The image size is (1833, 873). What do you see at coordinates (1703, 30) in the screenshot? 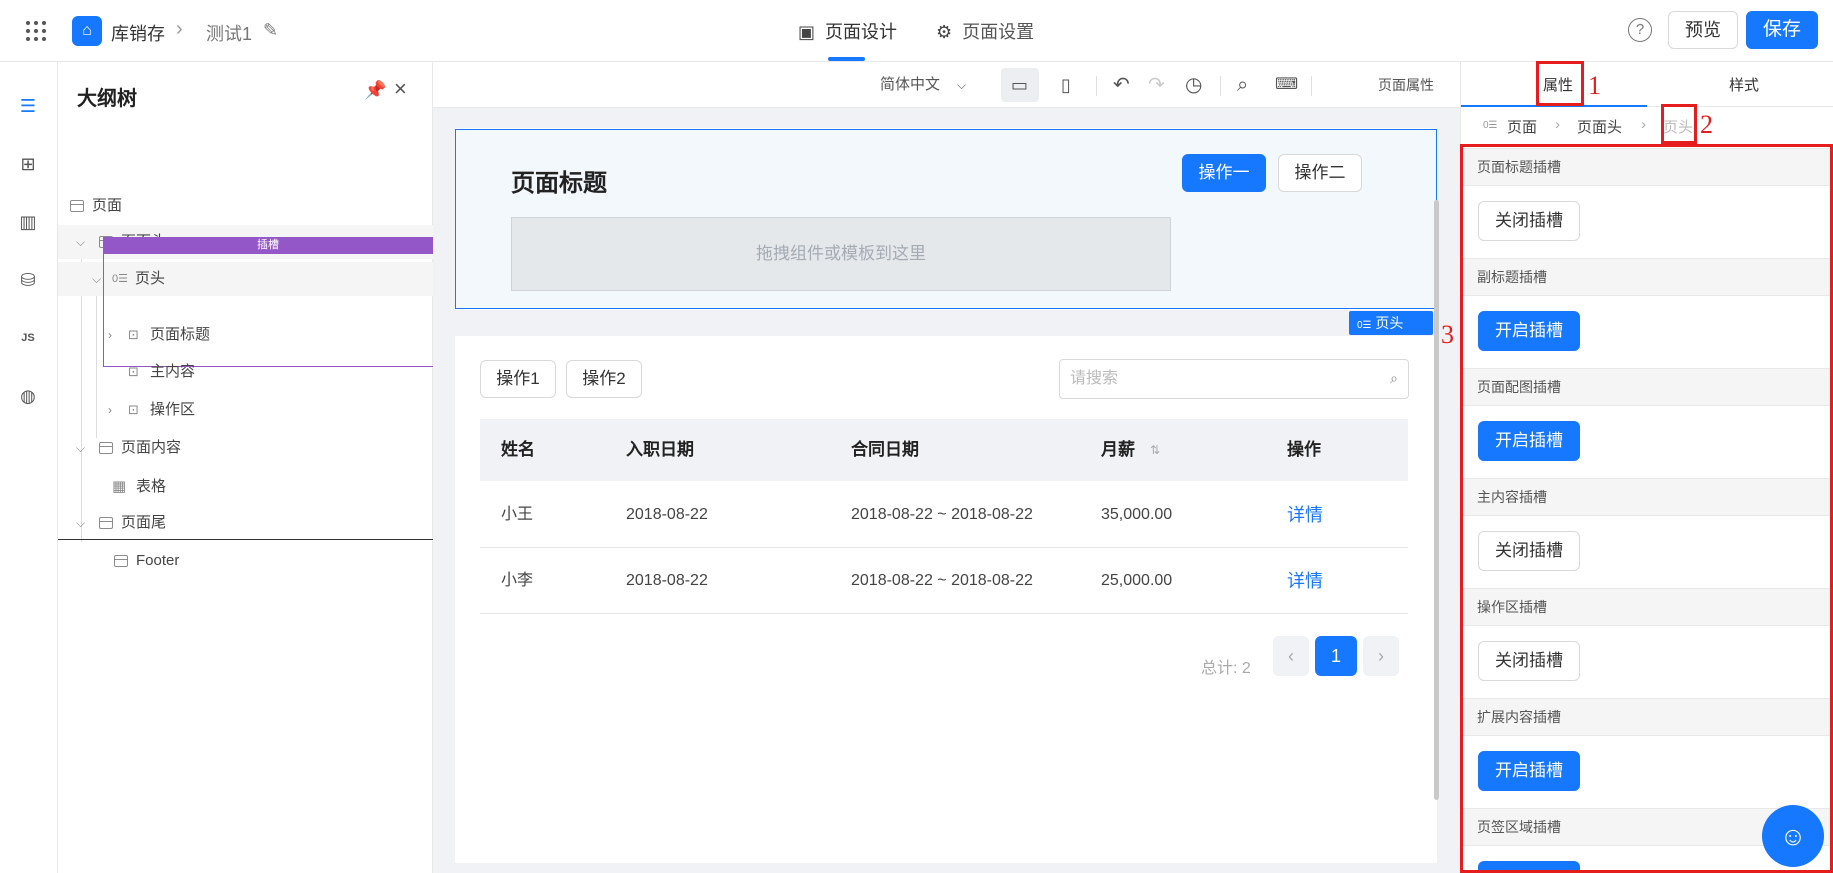
I see `preview-button: 预览` at bounding box center [1703, 30].